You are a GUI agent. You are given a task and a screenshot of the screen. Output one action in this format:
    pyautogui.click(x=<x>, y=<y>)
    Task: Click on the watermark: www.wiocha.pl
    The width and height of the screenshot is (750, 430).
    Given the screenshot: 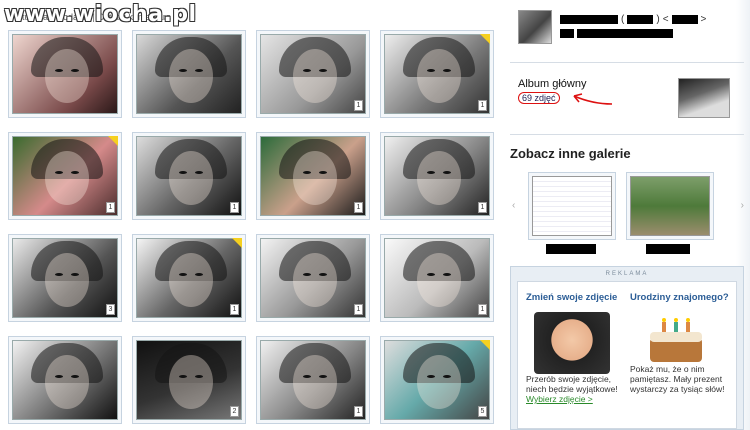 What is the action you would take?
    pyautogui.click(x=100, y=14)
    